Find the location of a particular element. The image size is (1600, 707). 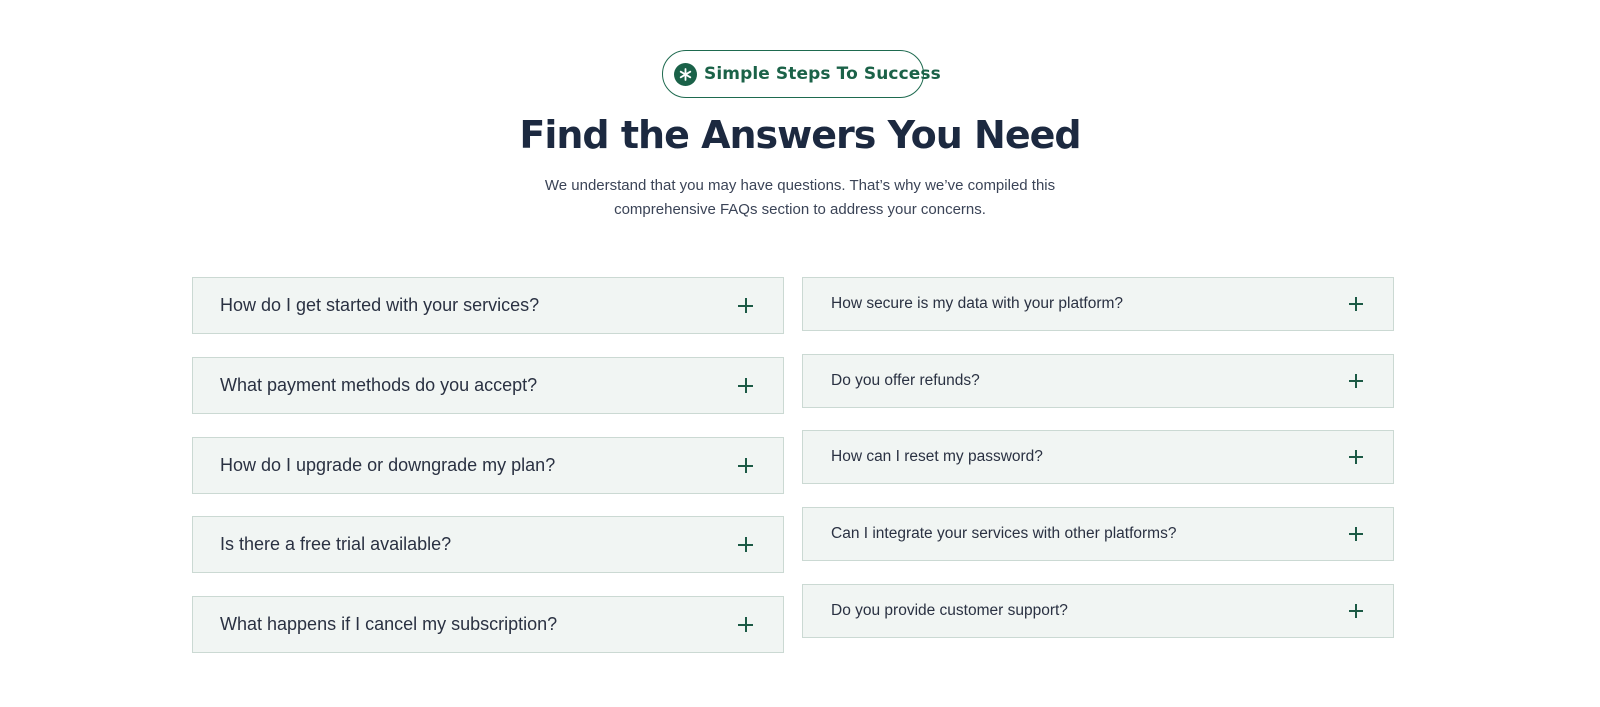

faq-item: How can I reset my password? is located at coordinates (1098, 457).